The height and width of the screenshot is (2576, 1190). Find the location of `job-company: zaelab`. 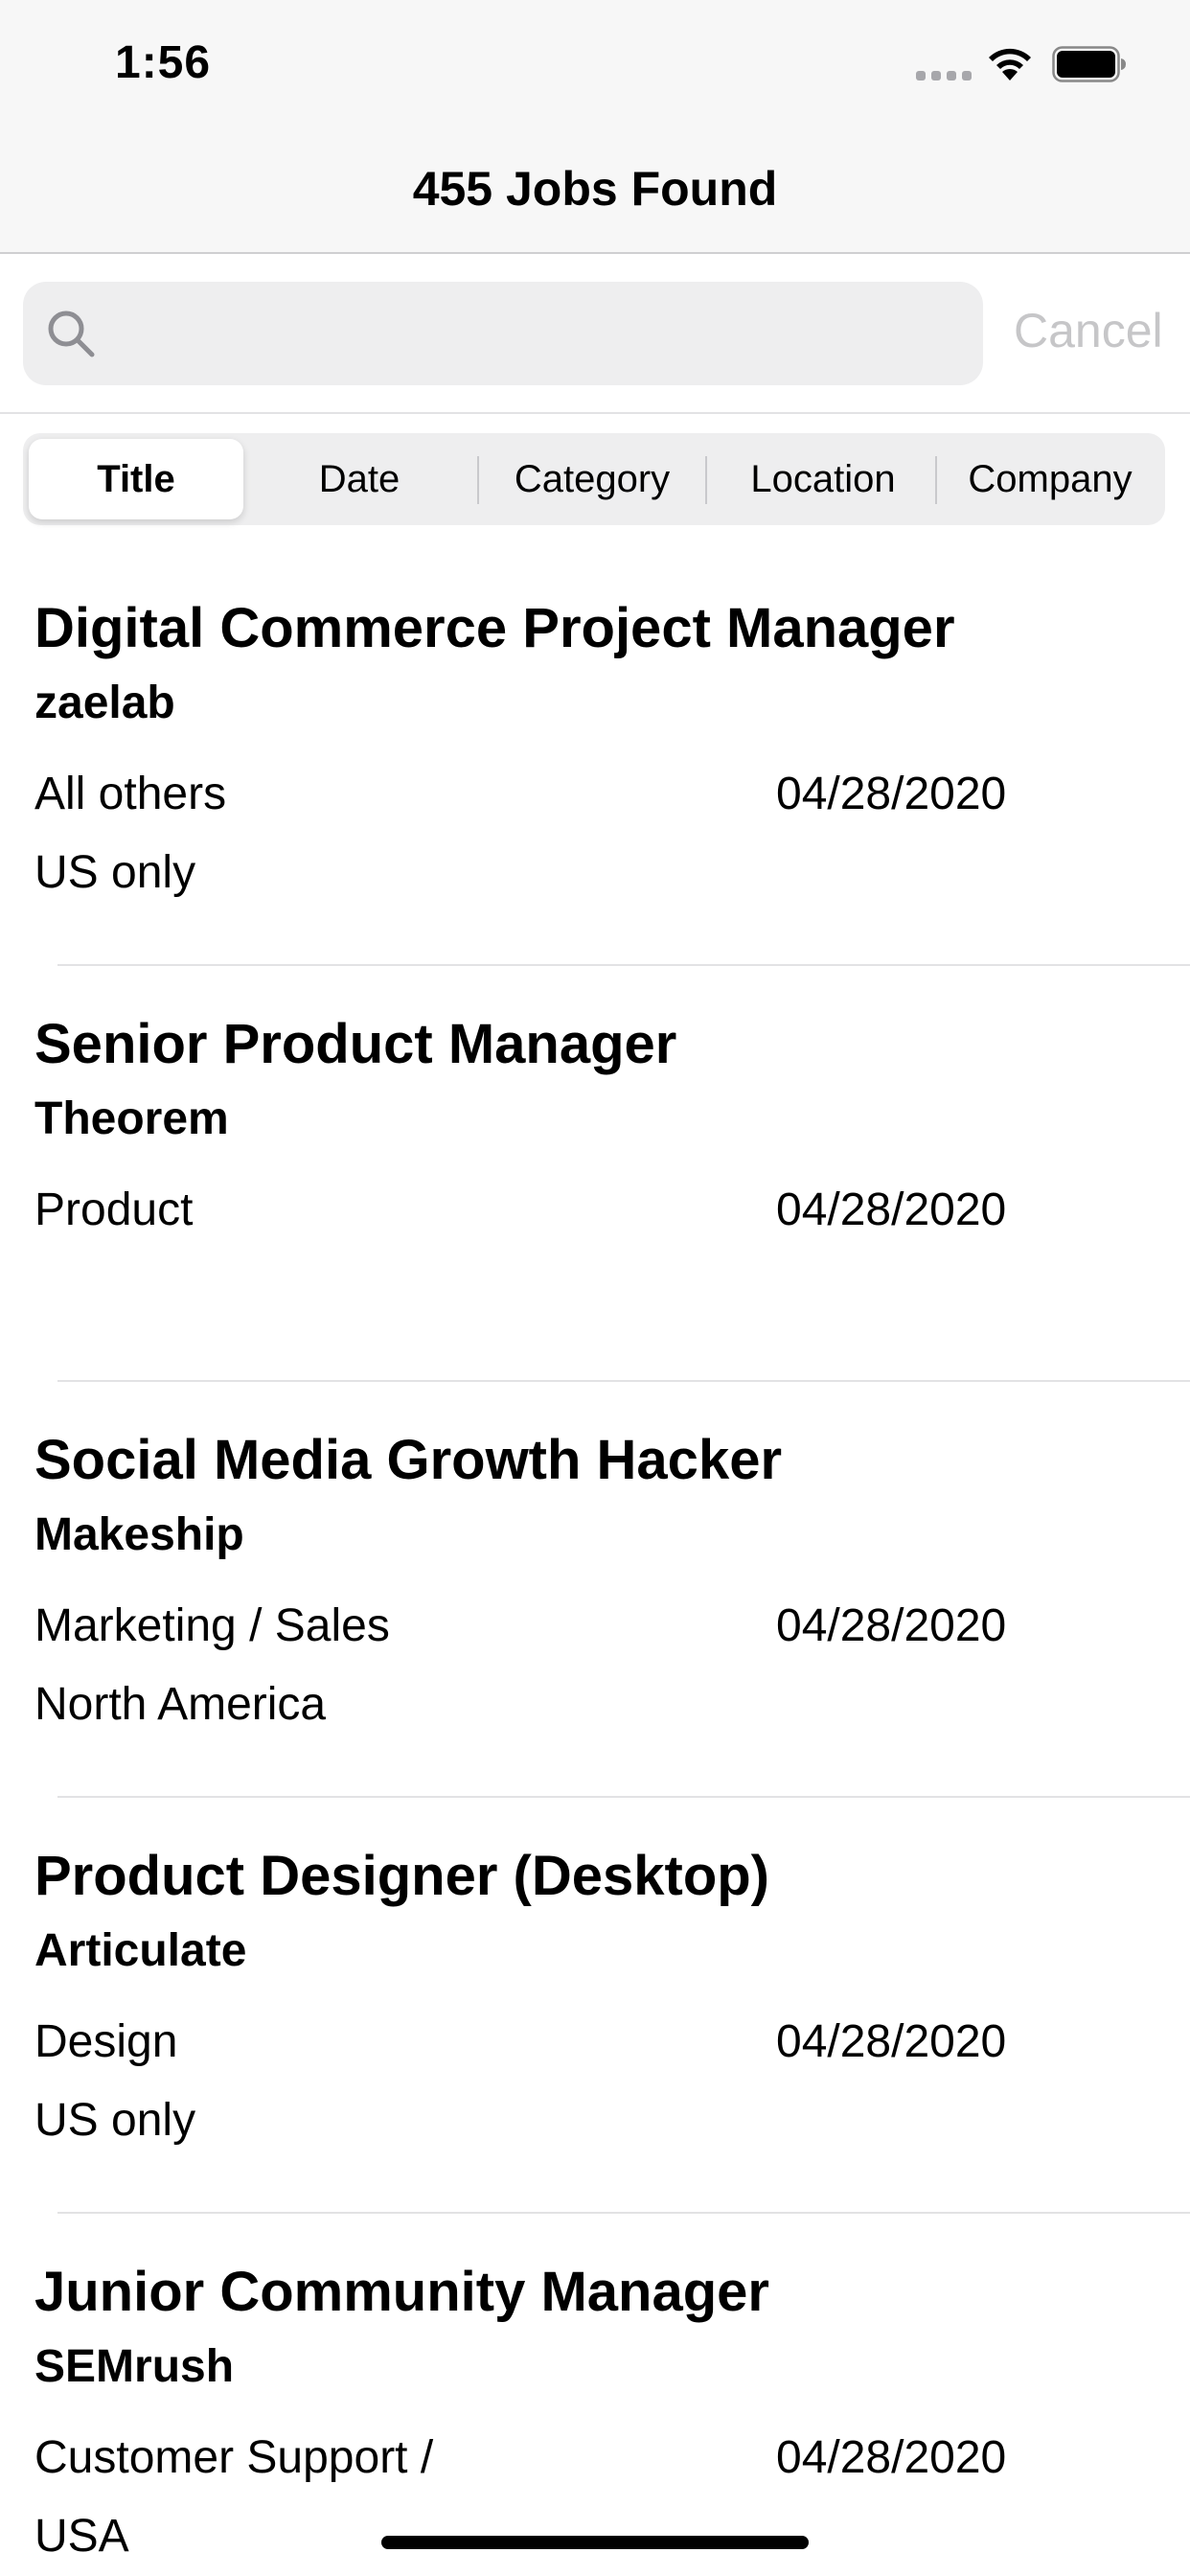

job-company: zaelab is located at coordinates (105, 703).